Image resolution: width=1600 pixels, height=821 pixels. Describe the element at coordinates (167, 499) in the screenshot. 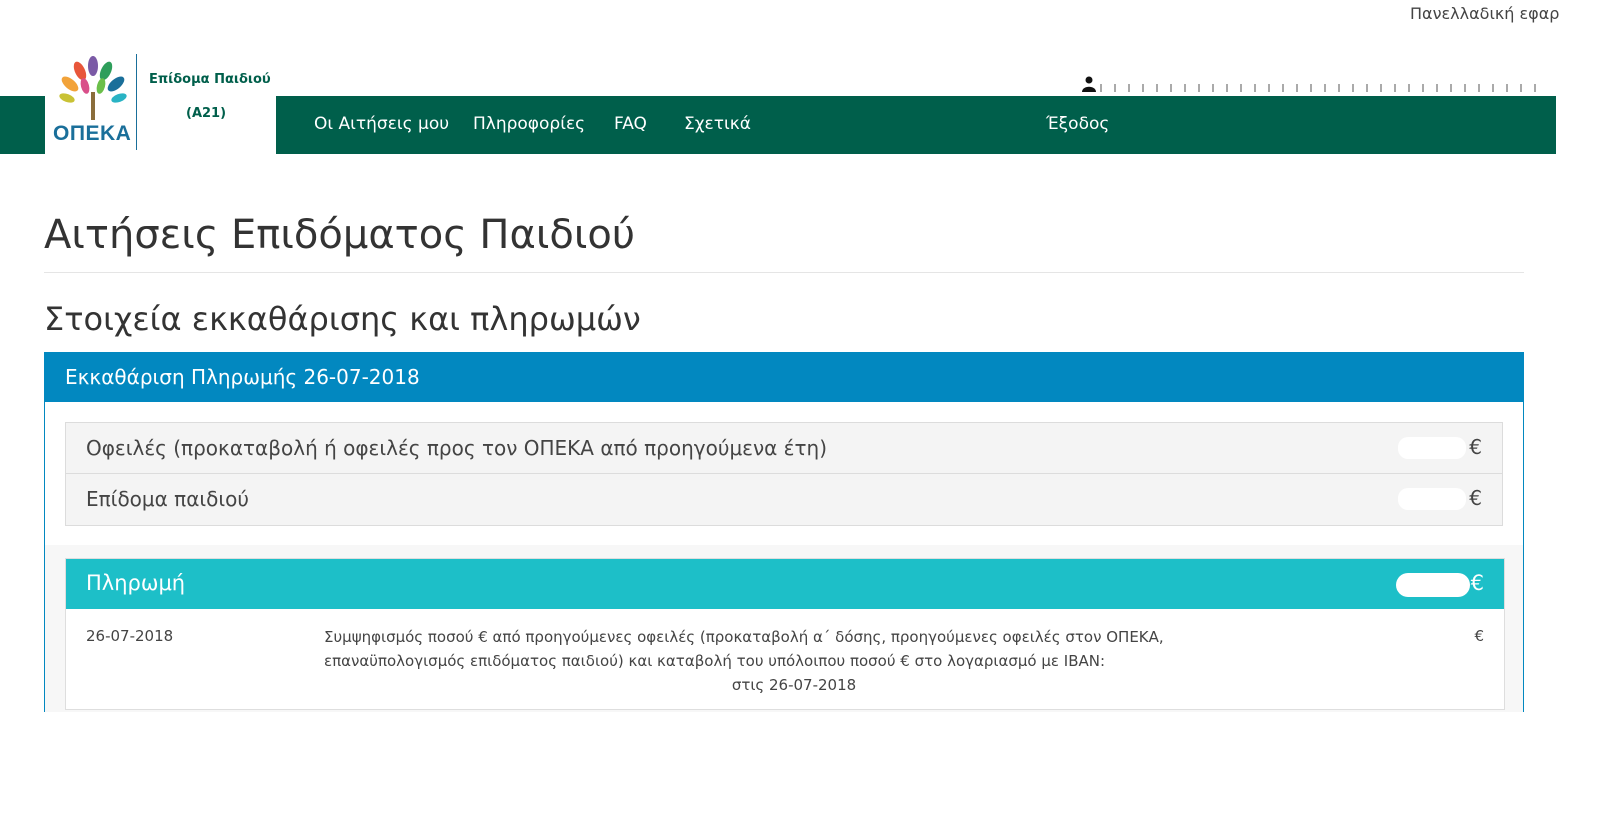

I see `child-benefit-label: Επίδομα παιδιού` at that location.